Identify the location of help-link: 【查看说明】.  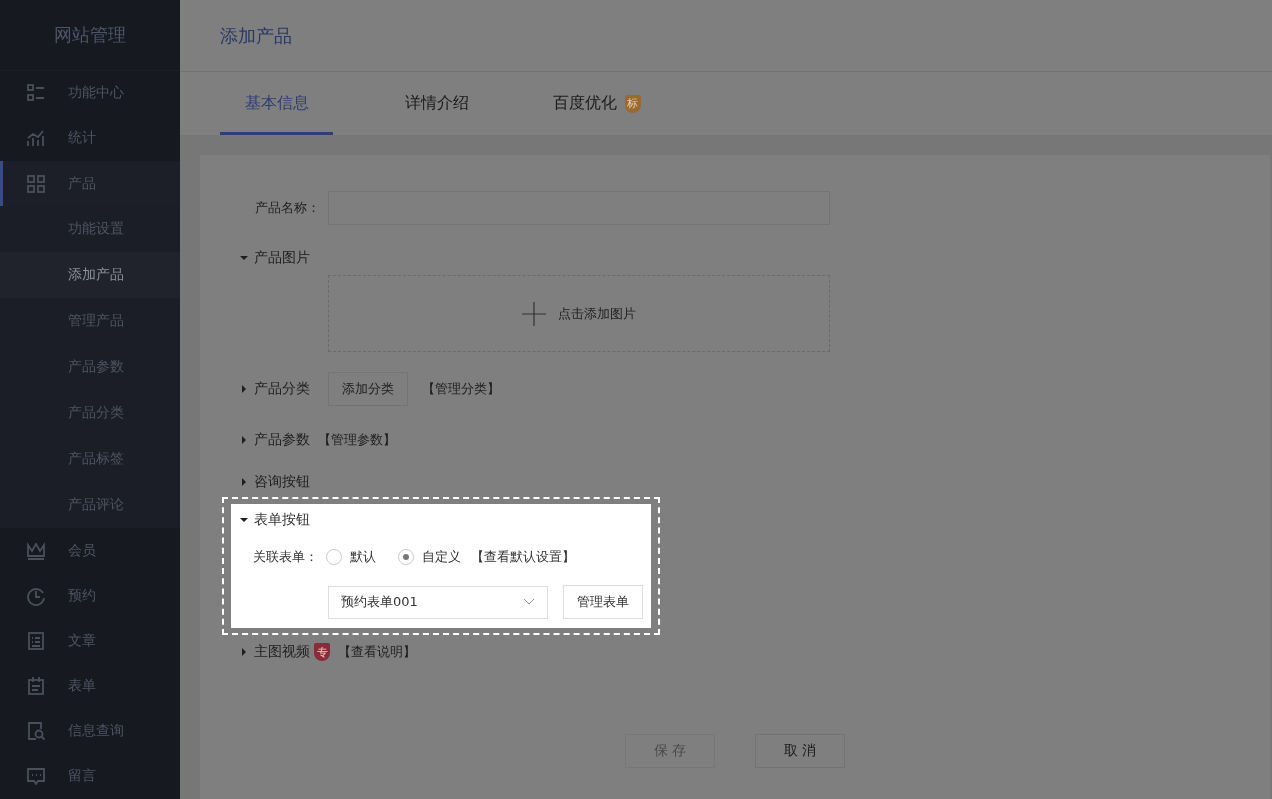
(377, 652).